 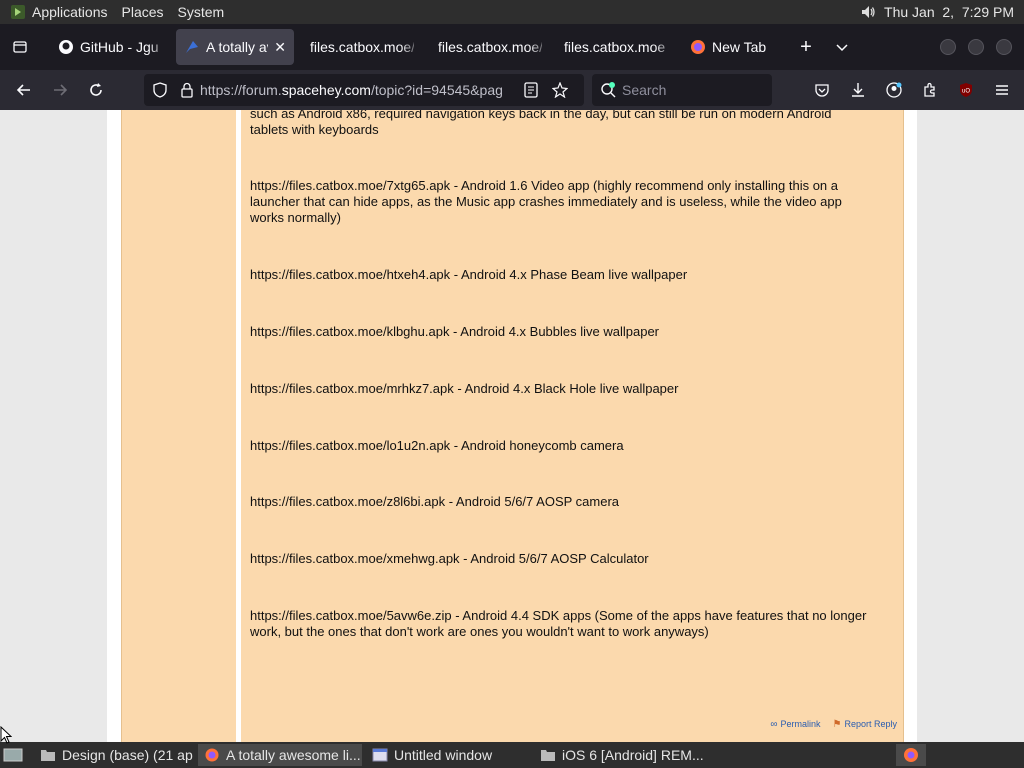 I want to click on permalink-link: ∞ Permalink, so click(x=795, y=724).